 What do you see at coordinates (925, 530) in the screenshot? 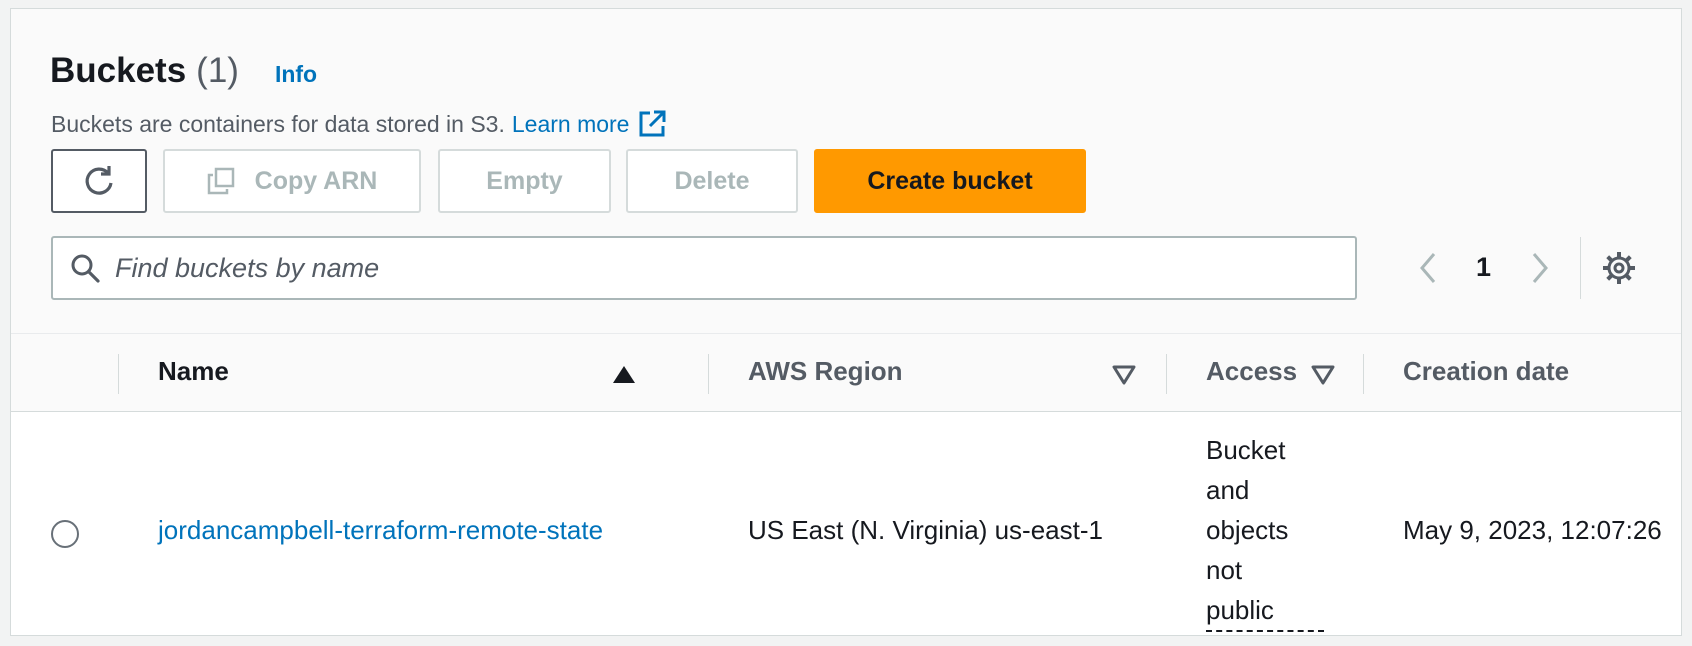
I see `bucket-region: US East (N. Virginia) us-east-1` at bounding box center [925, 530].